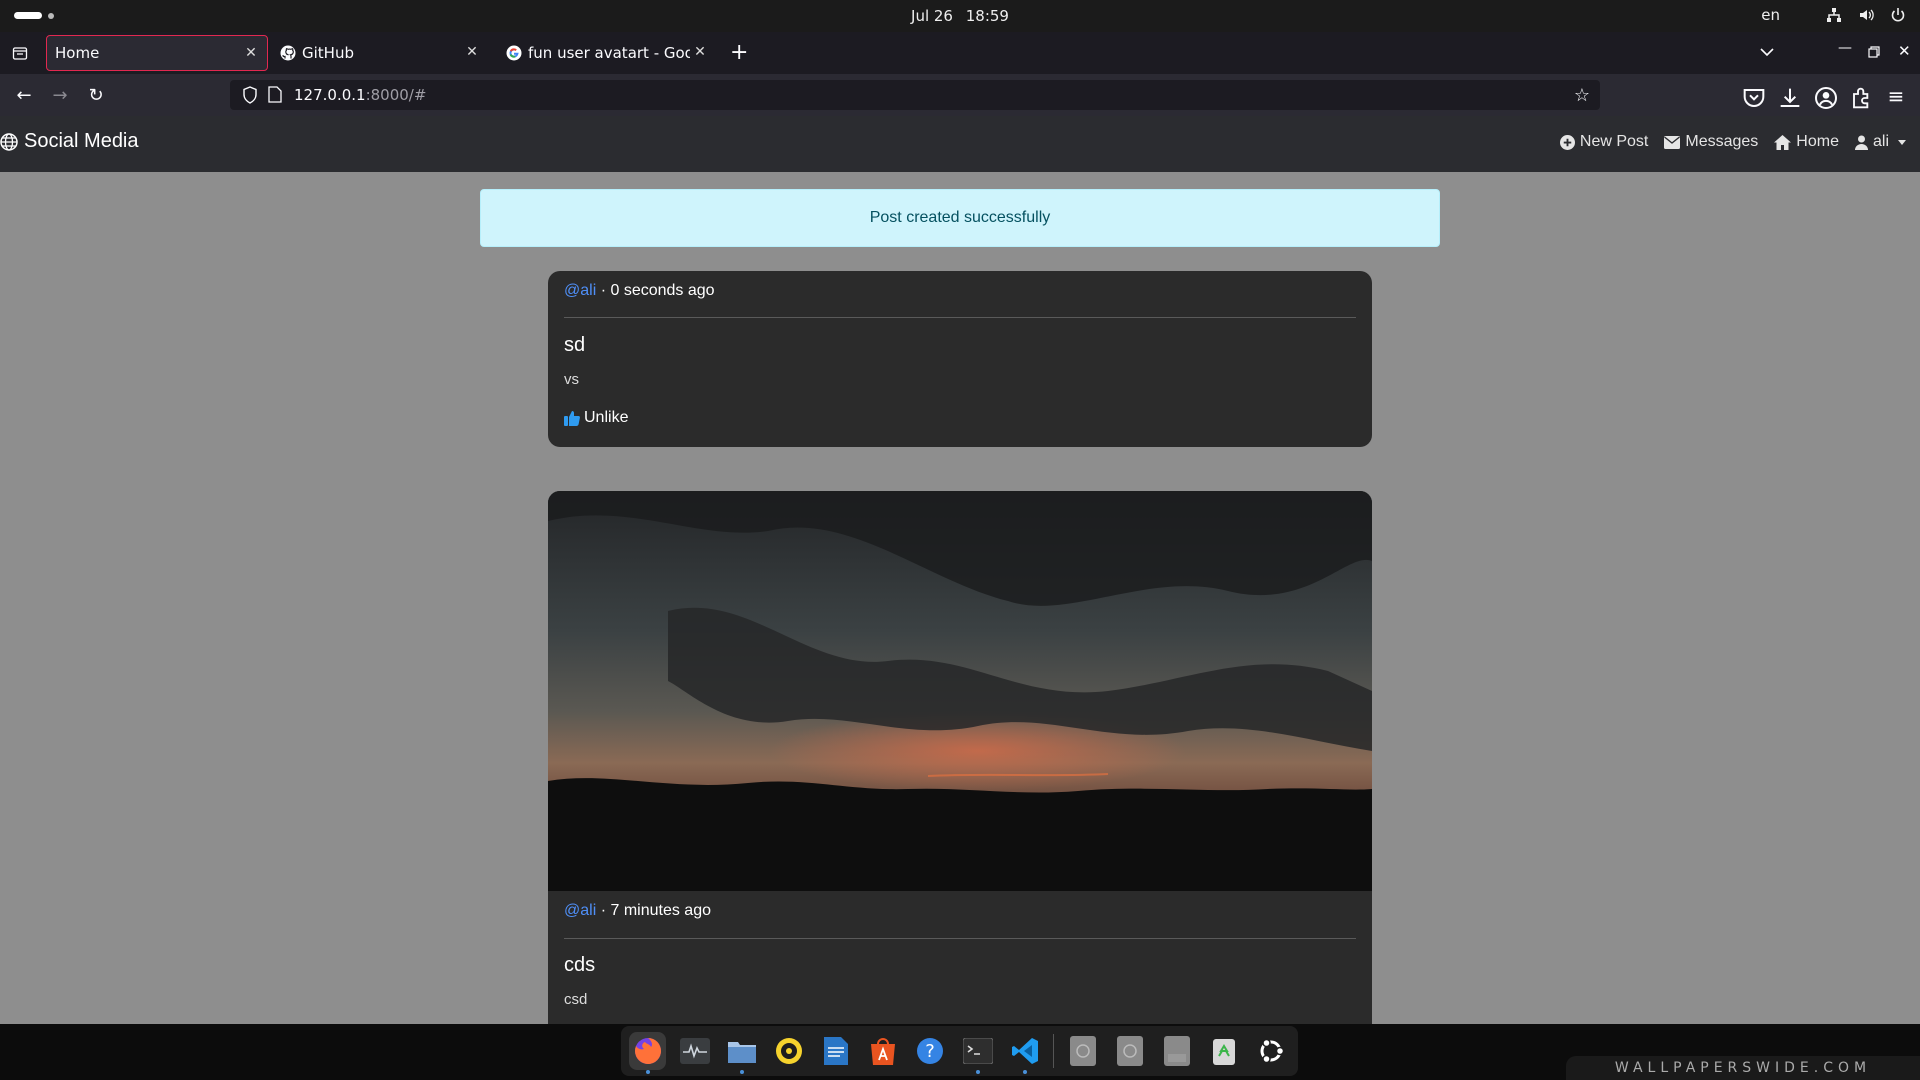 The width and height of the screenshot is (1920, 1080). I want to click on browser-nav-toolbar: ← → ↻ 127.0.0.1:8000/# ☆ ≡, so click(960, 95).